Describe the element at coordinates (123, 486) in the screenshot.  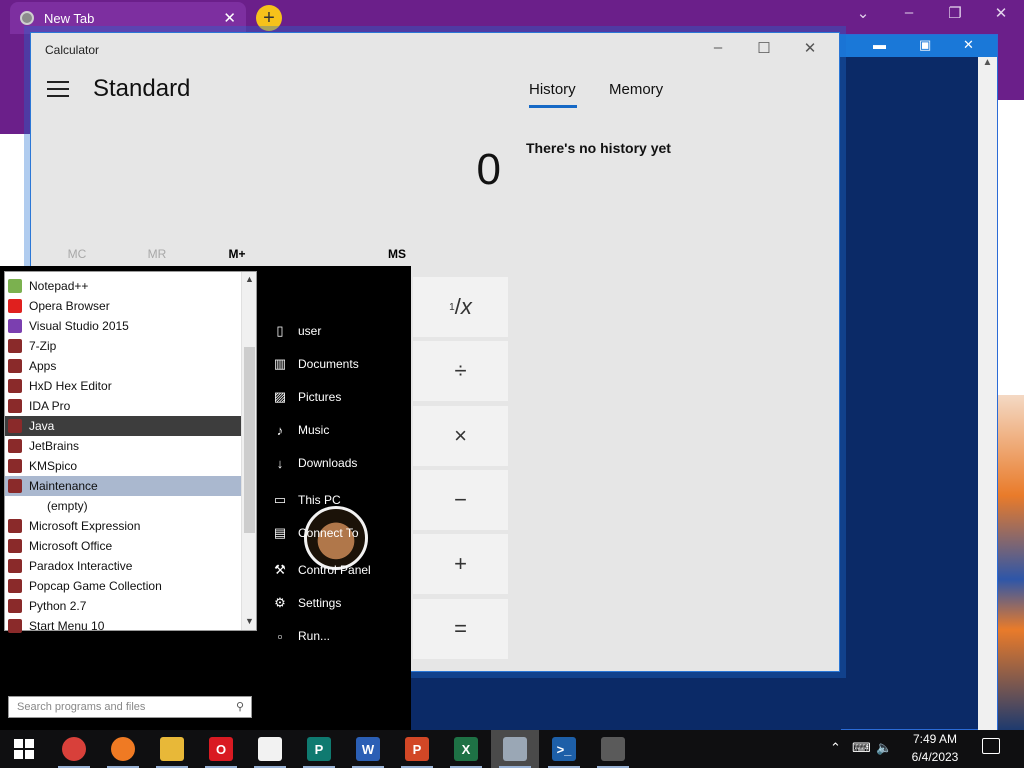
I see `program-item: Maintenance` at that location.